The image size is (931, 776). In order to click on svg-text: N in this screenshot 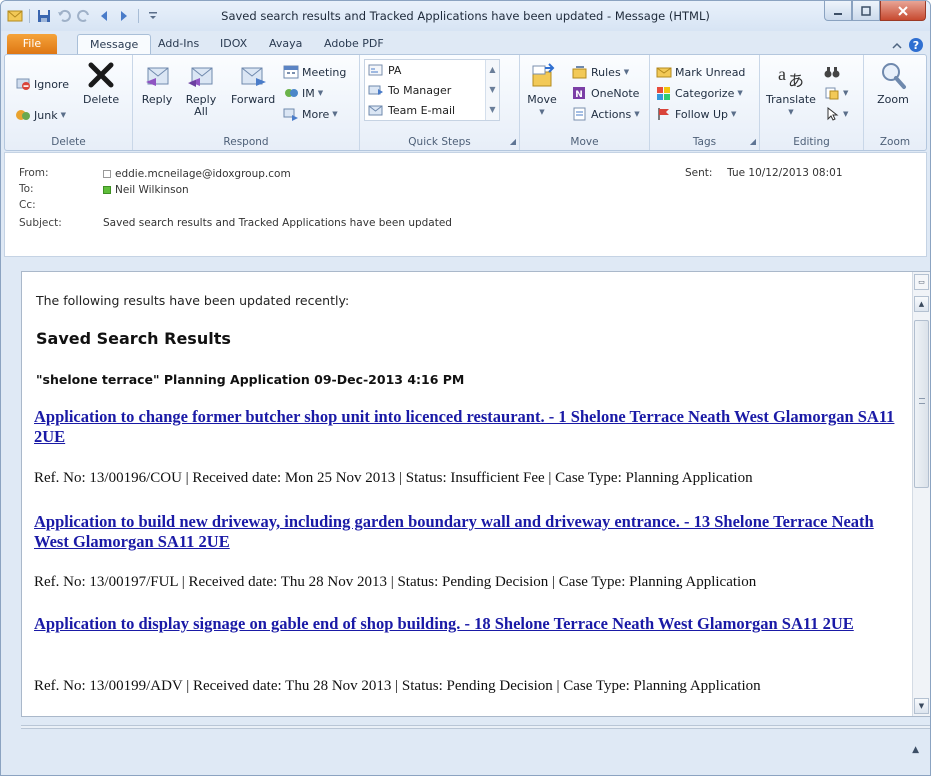, I will do `click(579, 95)`.